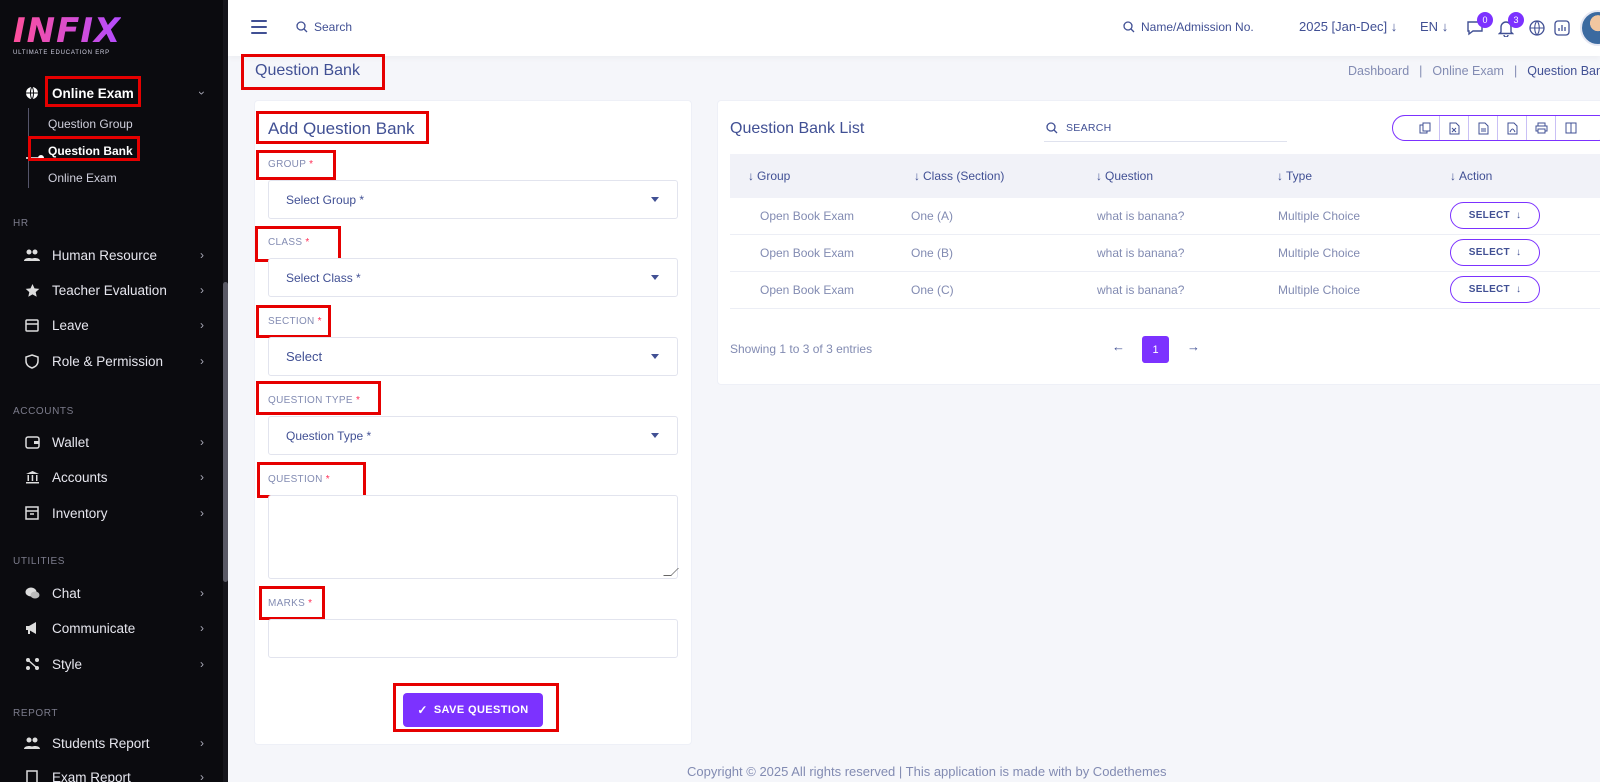  I want to click on sidebar-item-students-report: Students Report ›, so click(111, 743).